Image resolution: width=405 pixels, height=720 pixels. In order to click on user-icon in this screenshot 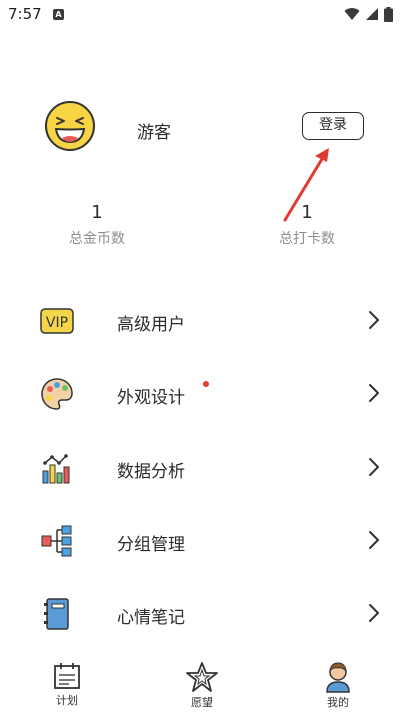, I will do `click(338, 677)`.